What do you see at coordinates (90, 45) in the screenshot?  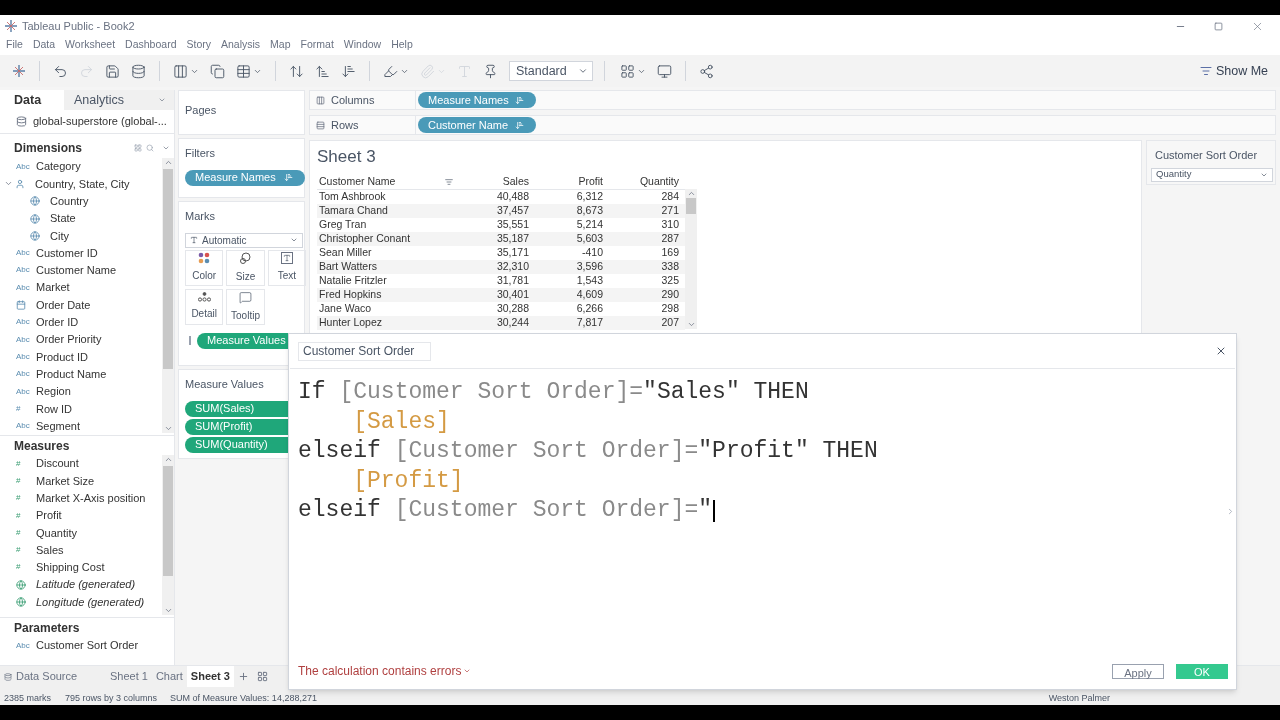 I see `menu-item: Worksheet` at bounding box center [90, 45].